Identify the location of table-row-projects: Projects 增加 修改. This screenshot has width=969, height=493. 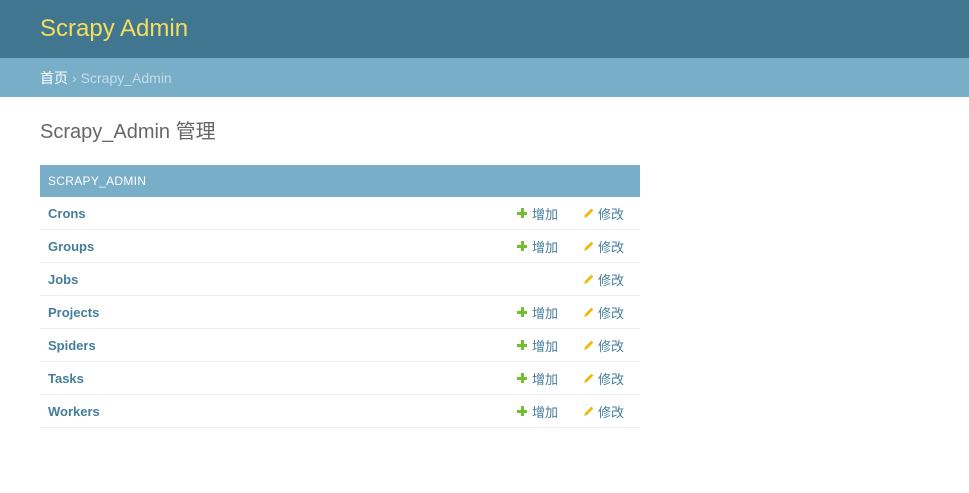
(340, 312).